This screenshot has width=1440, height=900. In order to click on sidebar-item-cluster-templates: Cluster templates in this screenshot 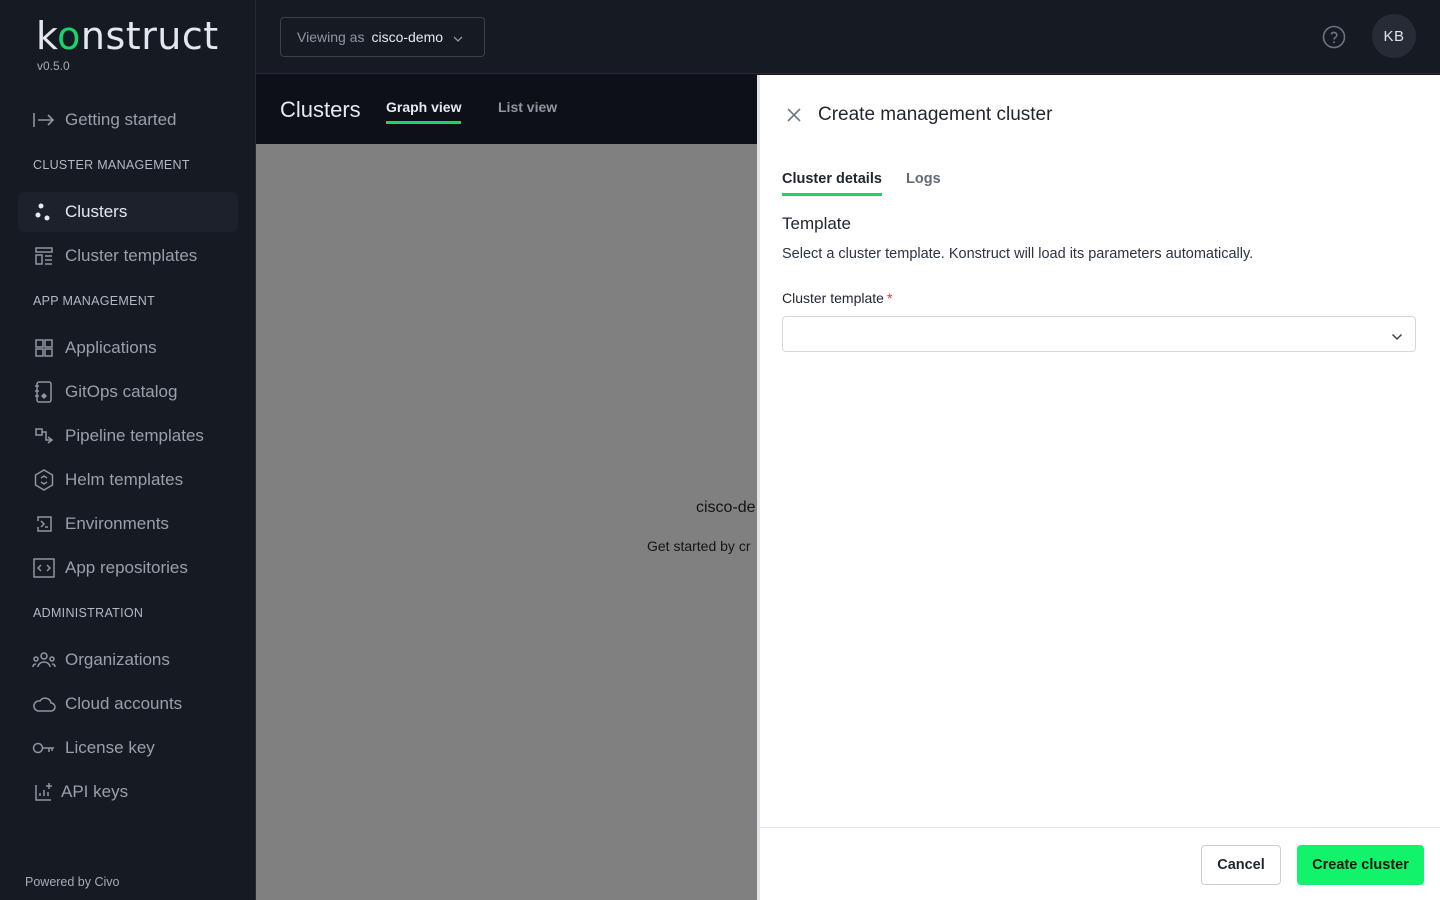, I will do `click(128, 256)`.